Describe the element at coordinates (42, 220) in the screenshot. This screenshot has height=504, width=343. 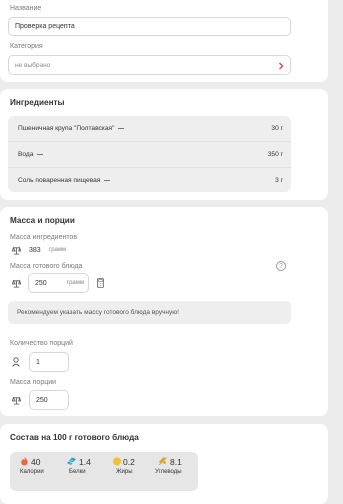
I see `mass-title: Масса и порции` at that location.